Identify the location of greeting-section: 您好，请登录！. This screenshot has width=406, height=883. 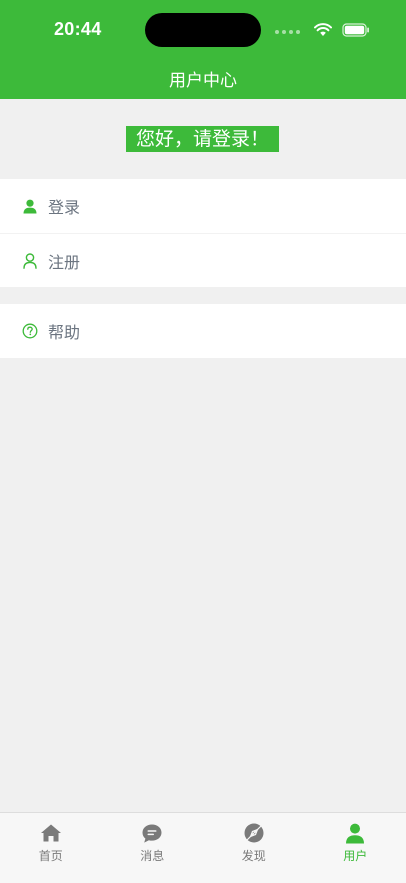
(203, 139).